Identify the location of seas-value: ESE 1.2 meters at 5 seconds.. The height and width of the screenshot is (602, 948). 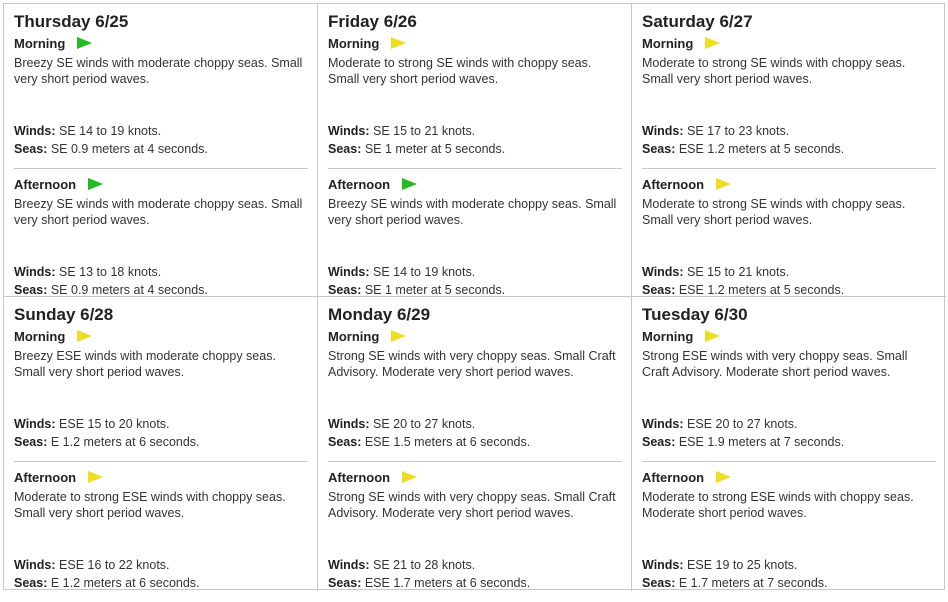
(761, 149).